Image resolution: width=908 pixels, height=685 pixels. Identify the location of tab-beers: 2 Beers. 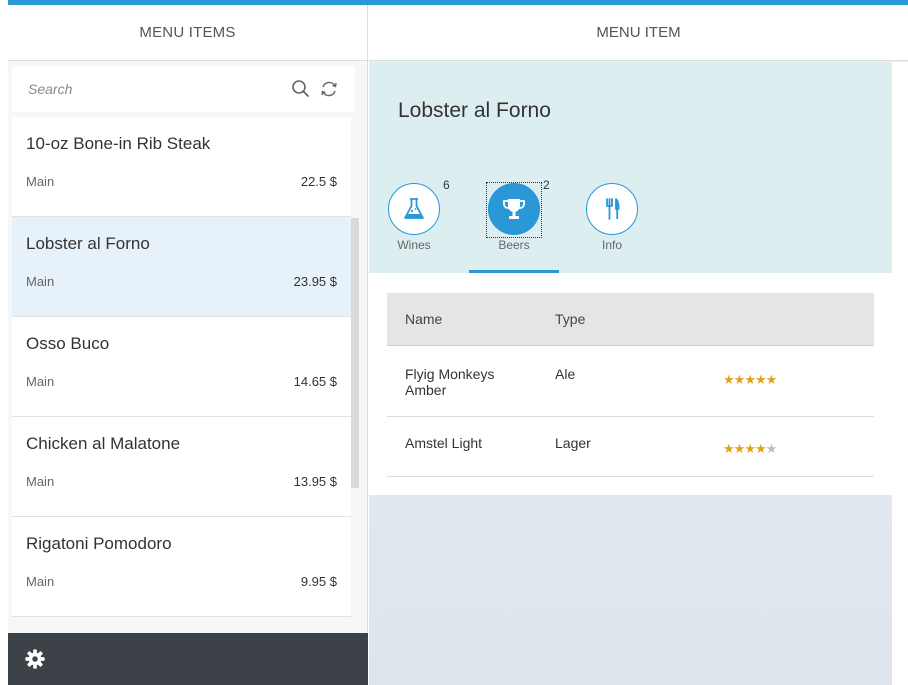
(521, 218).